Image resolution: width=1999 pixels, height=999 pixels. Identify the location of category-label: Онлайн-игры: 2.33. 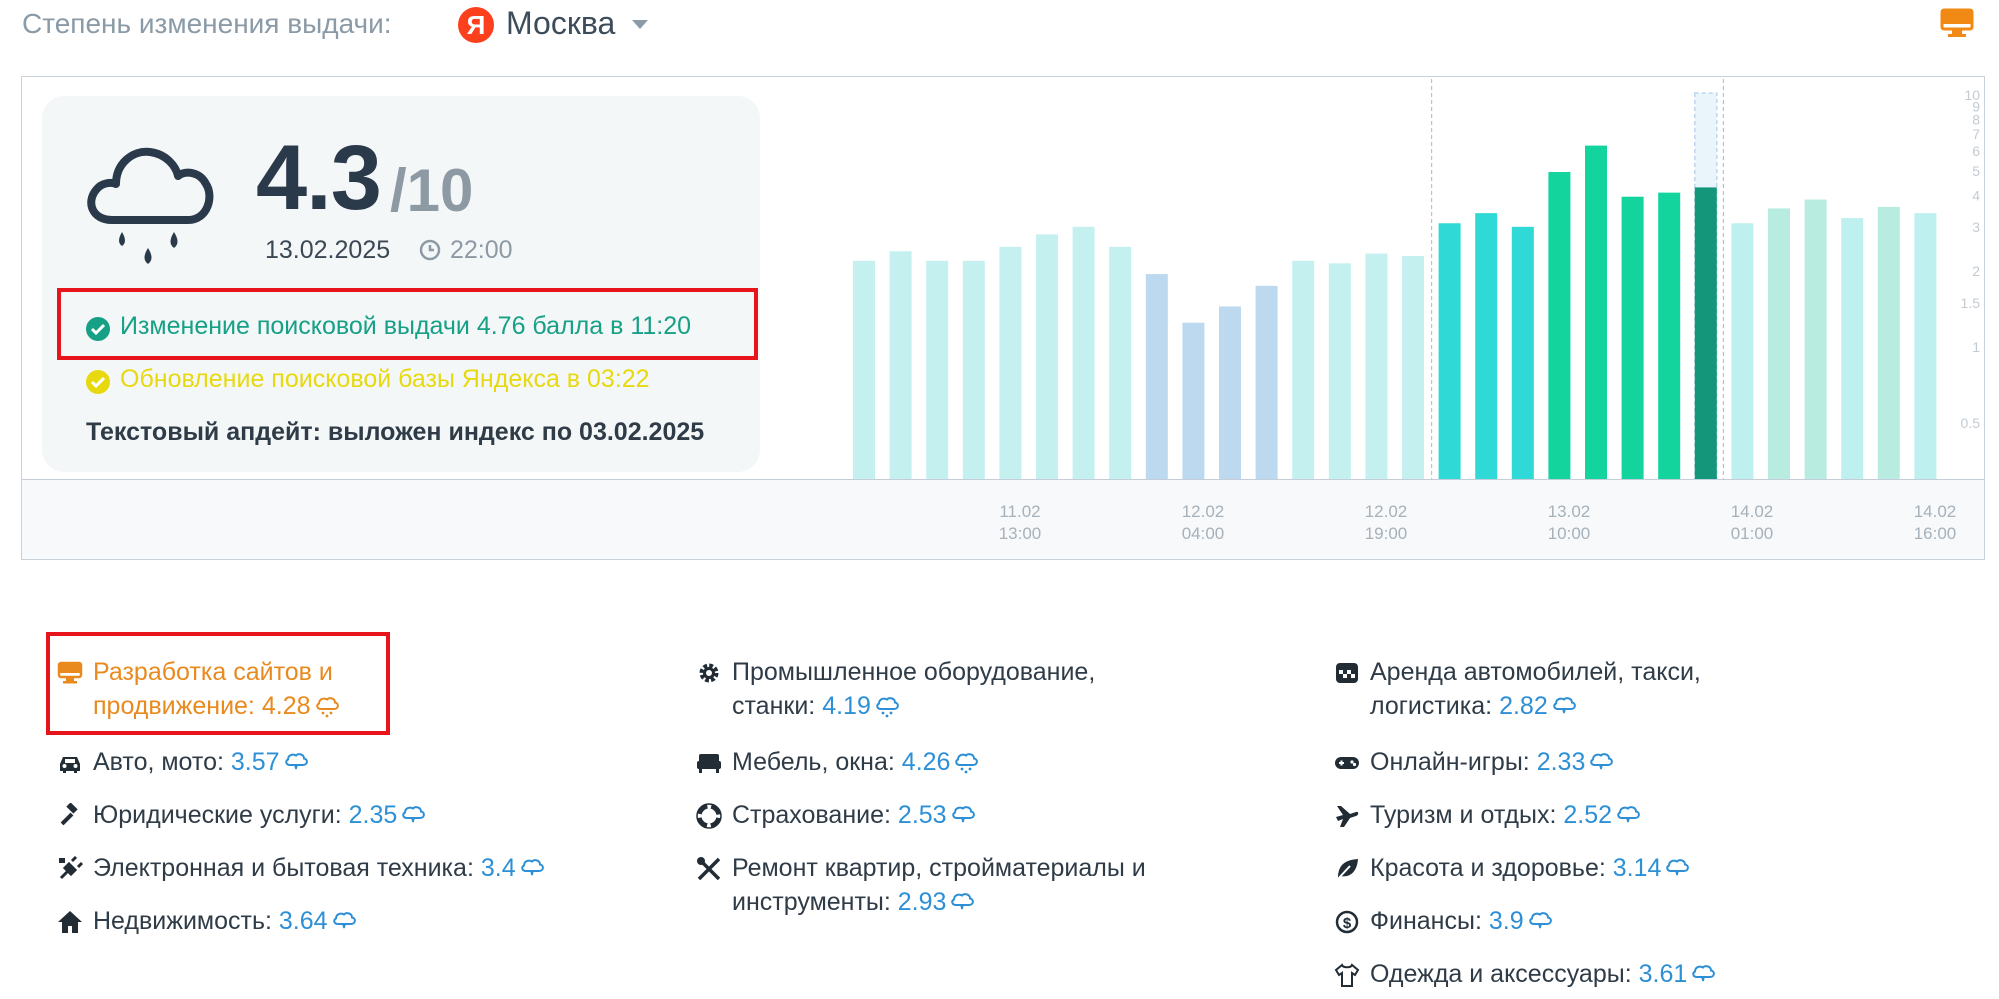
(1492, 762).